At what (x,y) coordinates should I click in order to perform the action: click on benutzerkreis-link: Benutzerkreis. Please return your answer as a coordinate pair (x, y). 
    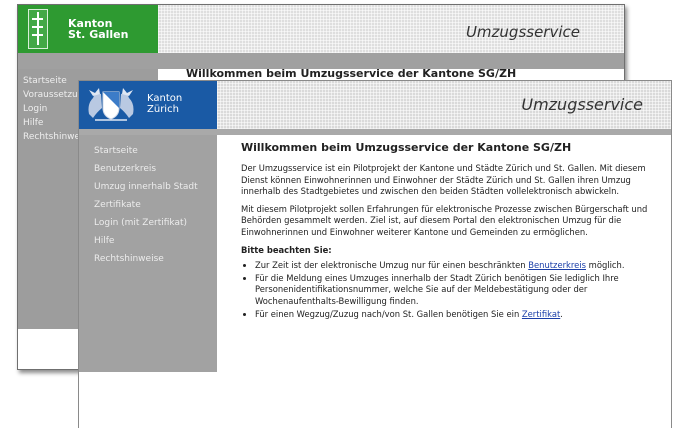
    Looking at the image, I should click on (557, 265).